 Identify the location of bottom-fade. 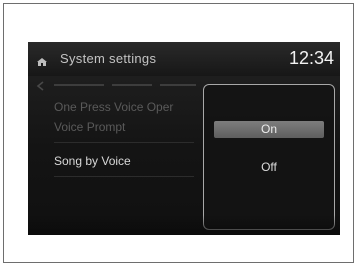
(184, 225).